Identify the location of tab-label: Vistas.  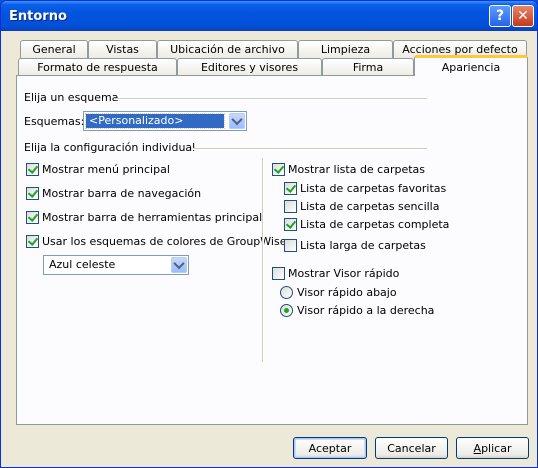
(122, 49).